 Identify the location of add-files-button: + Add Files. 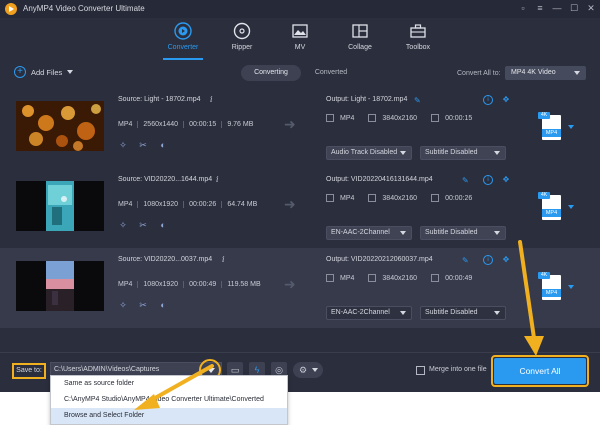
(44, 72).